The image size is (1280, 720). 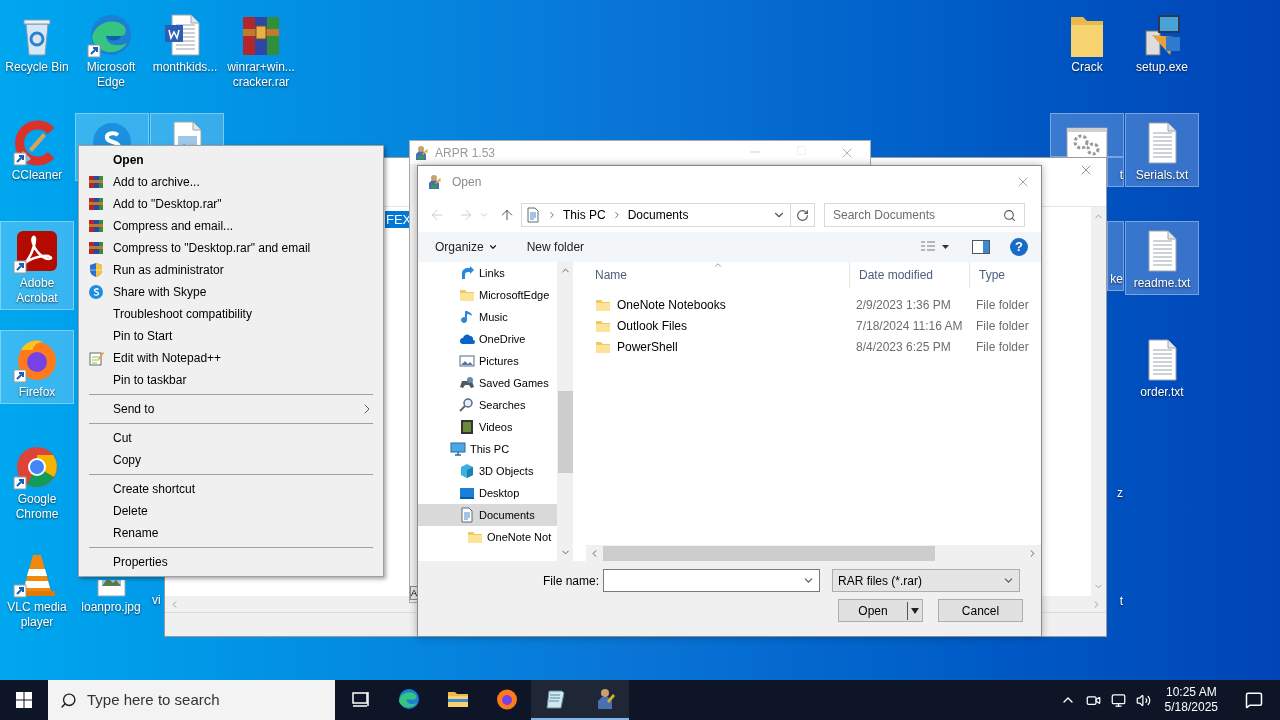 What do you see at coordinates (1087, 67) in the screenshot?
I see `icon-label: Crack` at bounding box center [1087, 67].